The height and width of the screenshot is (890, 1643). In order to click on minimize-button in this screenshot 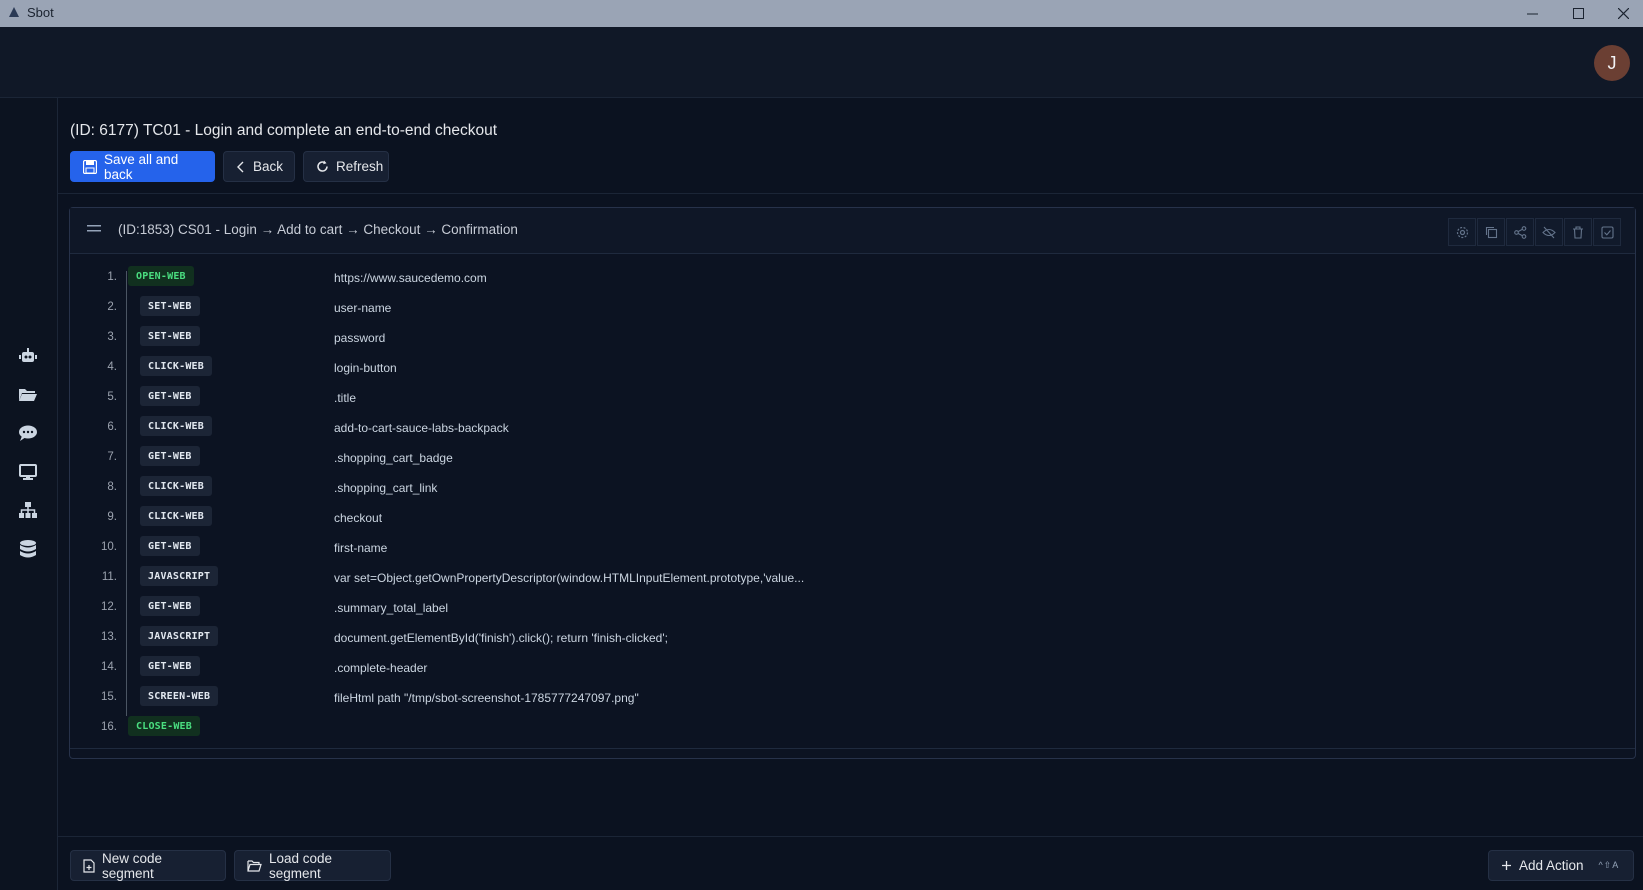, I will do `click(1532, 13)`.